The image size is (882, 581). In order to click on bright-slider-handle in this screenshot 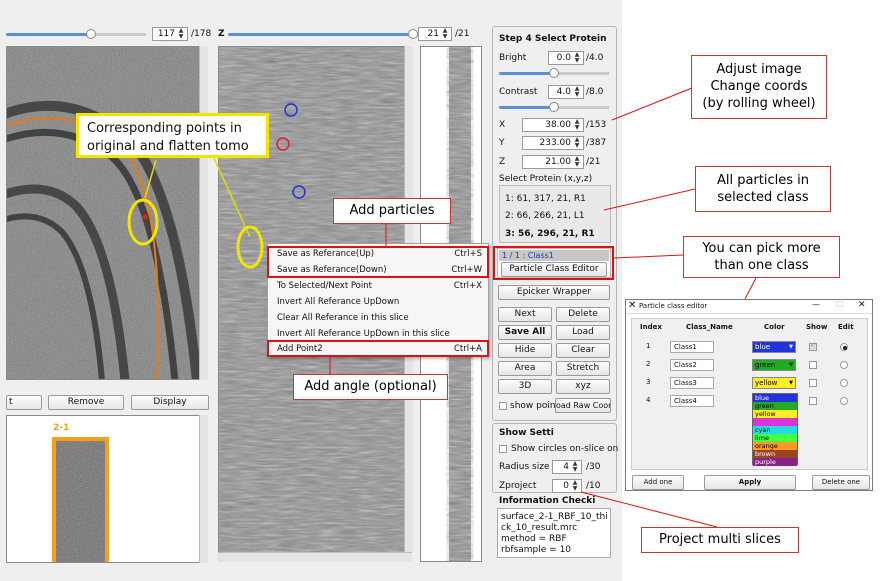, I will do `click(554, 73)`.